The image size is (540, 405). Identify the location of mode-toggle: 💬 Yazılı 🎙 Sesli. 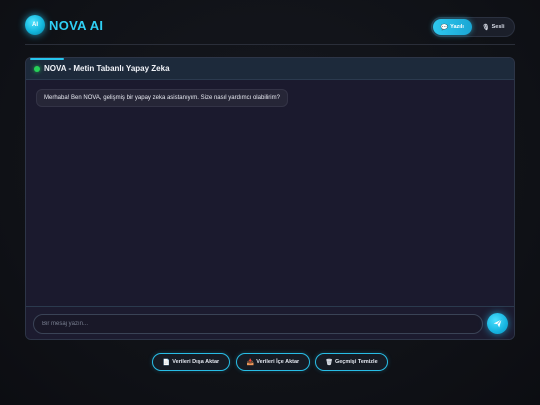
(473, 27).